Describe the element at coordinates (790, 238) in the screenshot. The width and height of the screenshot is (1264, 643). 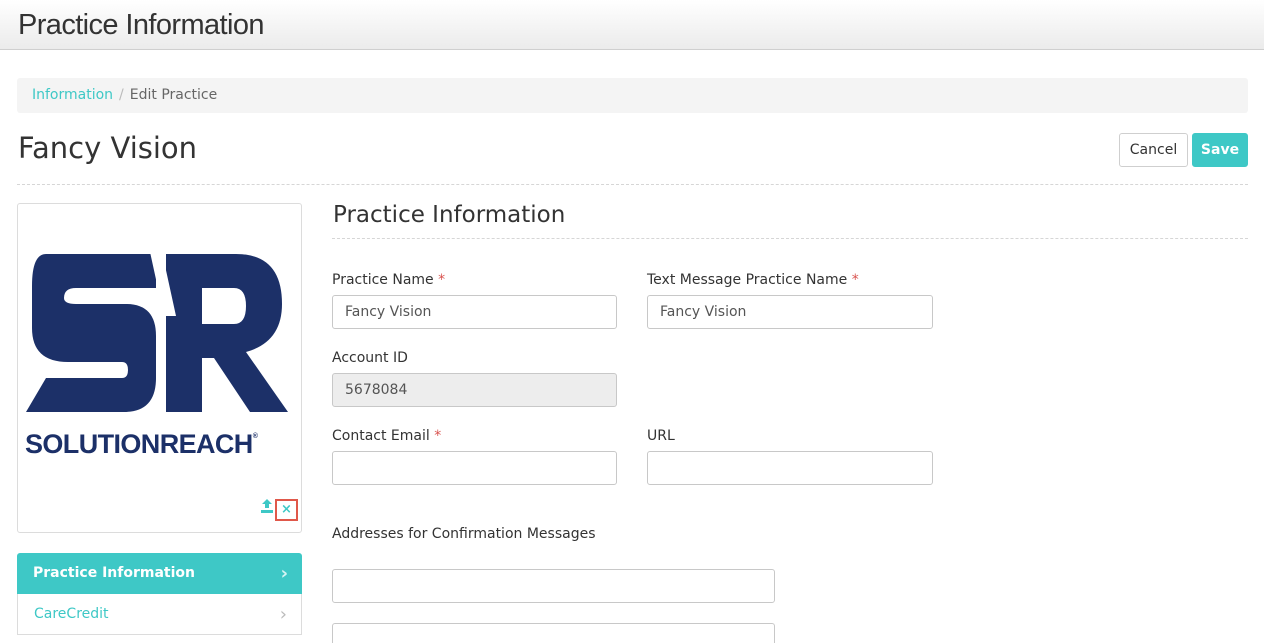
I see `section-divider` at that location.